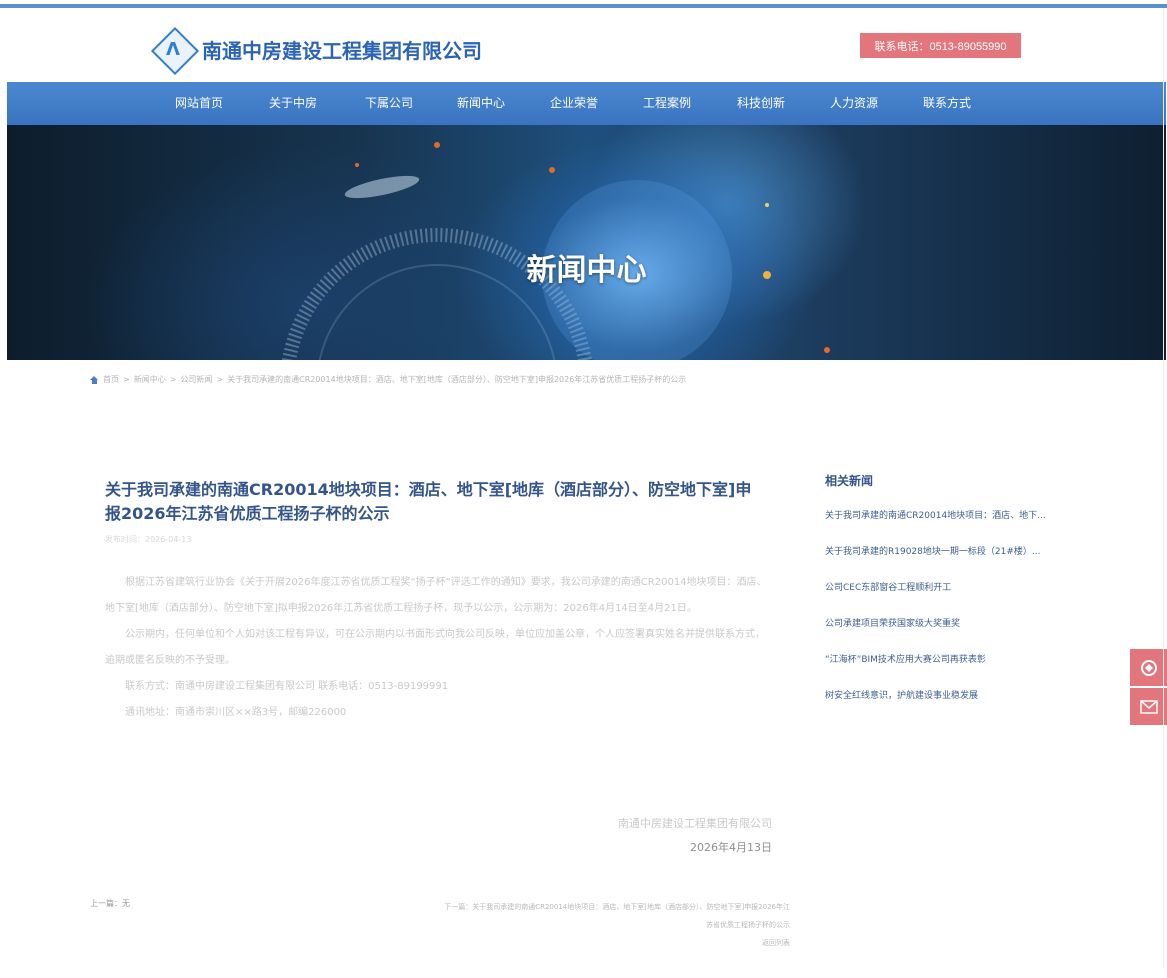 Image resolution: width=1167 pixels, height=978 pixels. Describe the element at coordinates (761, 103) in the screenshot. I see `nav-item-innovation: 科技创新` at that location.